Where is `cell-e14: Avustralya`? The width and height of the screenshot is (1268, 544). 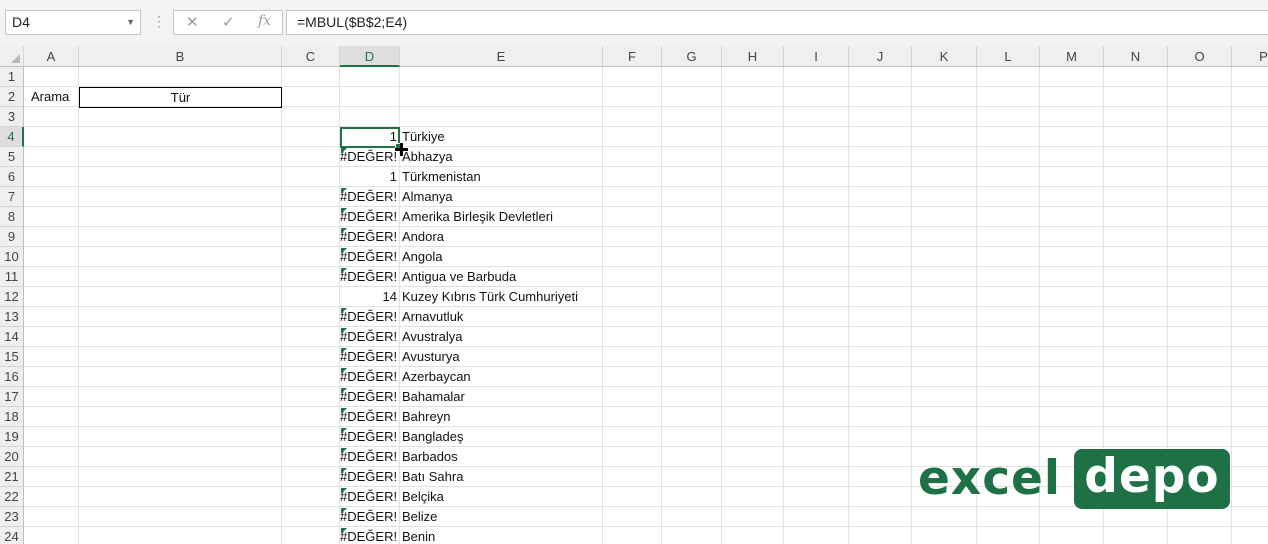
cell-e14: Avustralya is located at coordinates (501, 337).